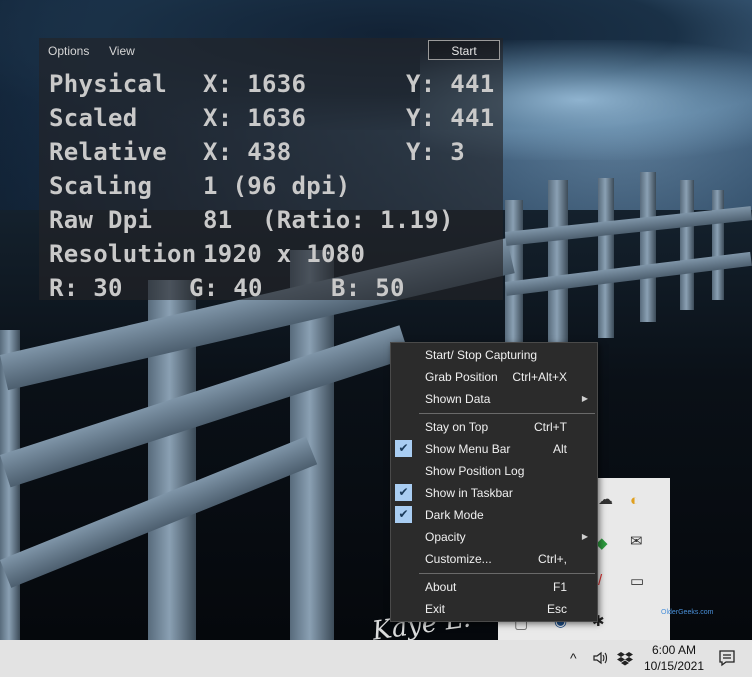  Describe the element at coordinates (637, 581) in the screenshot. I see `monitor-icon: ▭` at that location.